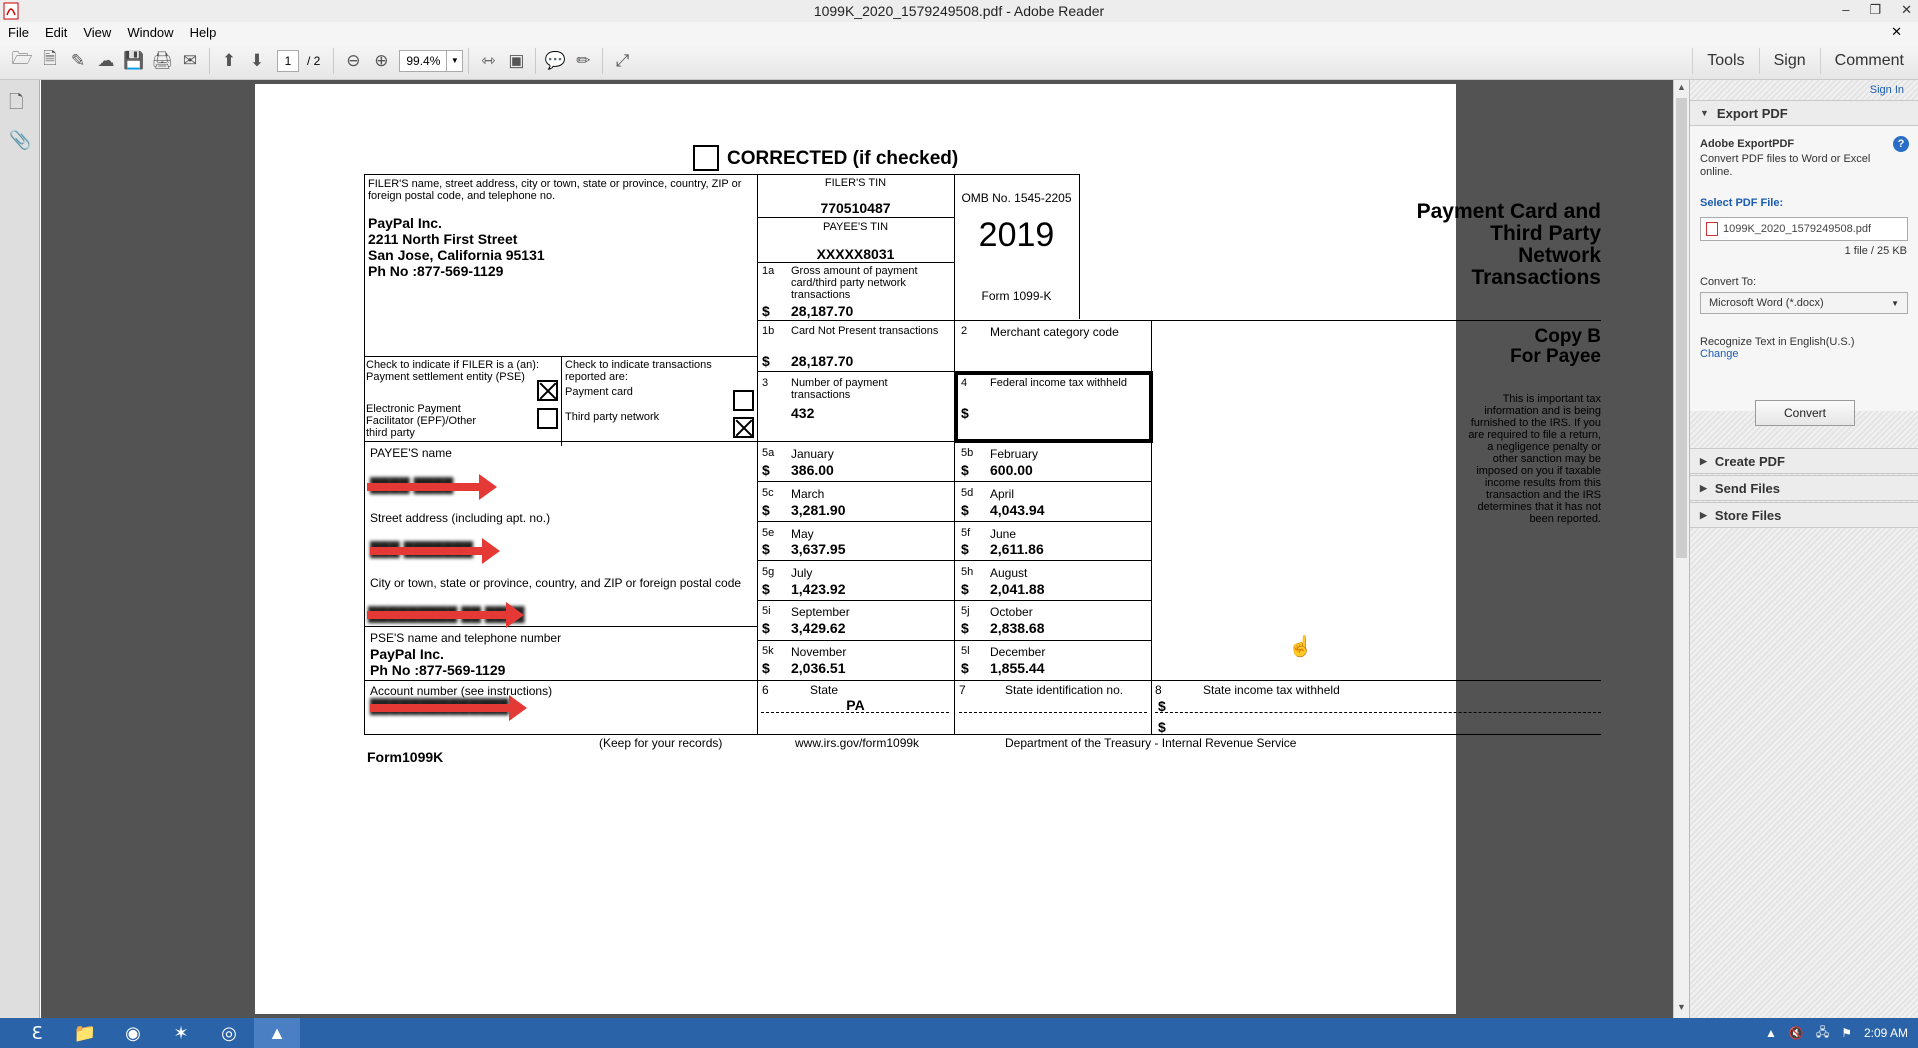 Image resolution: width=1918 pixels, height=1048 pixels. Describe the element at coordinates (555, 61) in the screenshot. I see `comment-icon: 💬` at that location.